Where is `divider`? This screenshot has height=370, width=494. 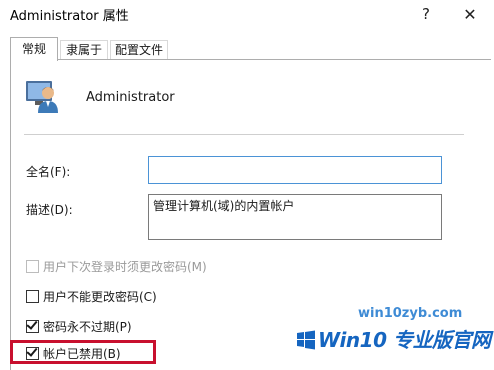
divider is located at coordinates (244, 134).